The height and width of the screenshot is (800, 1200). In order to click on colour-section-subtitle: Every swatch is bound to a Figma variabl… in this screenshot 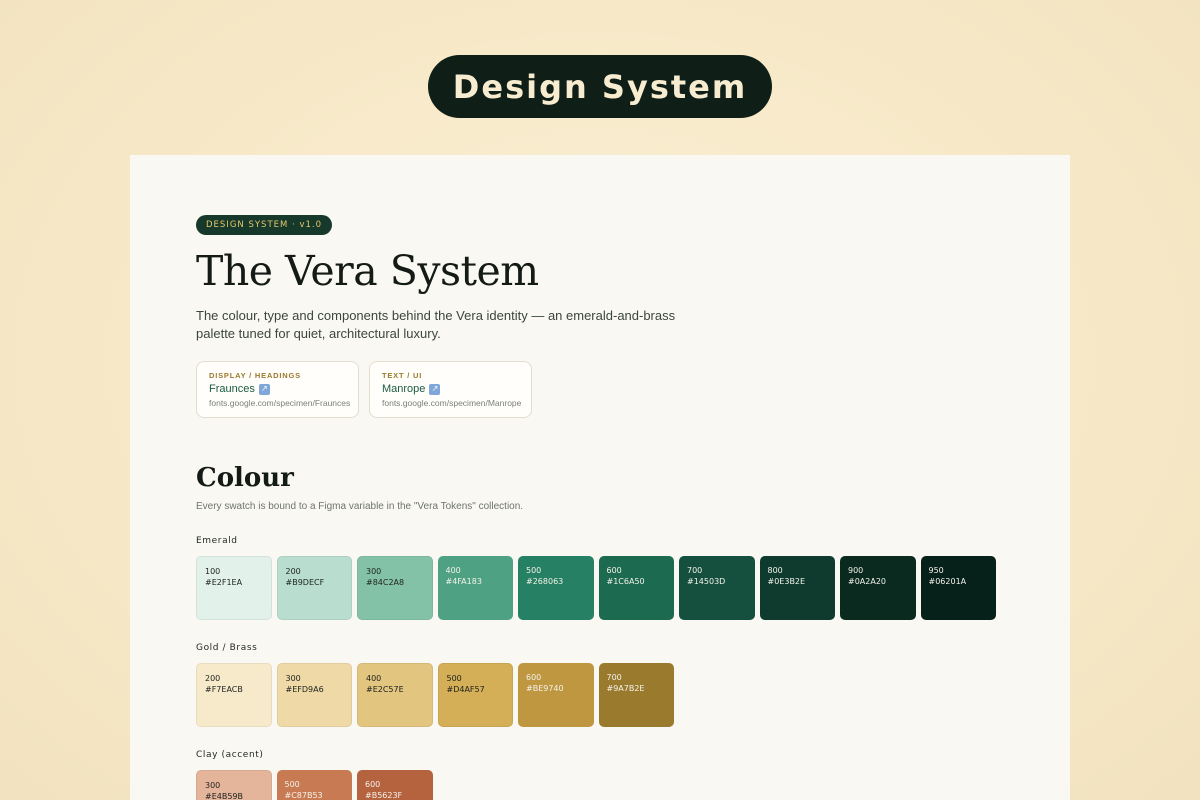, I will do `click(360, 506)`.